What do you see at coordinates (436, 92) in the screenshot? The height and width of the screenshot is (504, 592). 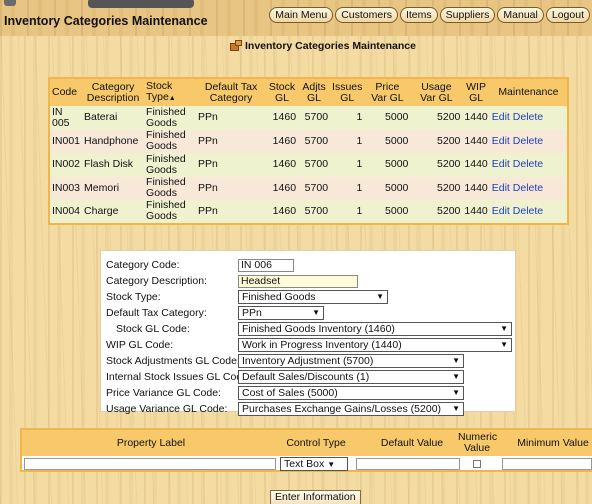 I see `col-usage-var-gl: Usage Var GL` at bounding box center [436, 92].